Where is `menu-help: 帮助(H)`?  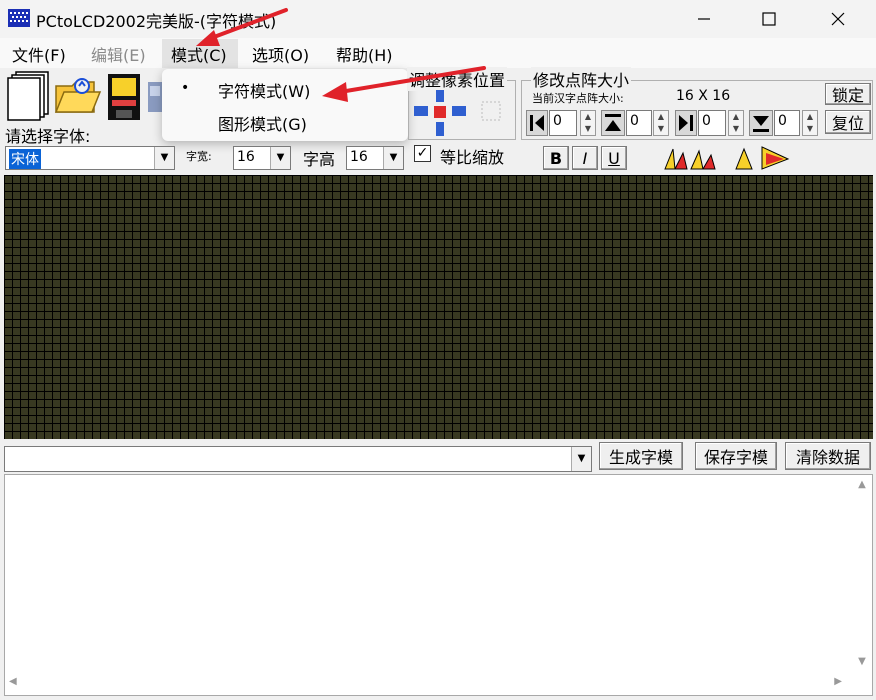 menu-help: 帮助(H) is located at coordinates (364, 54).